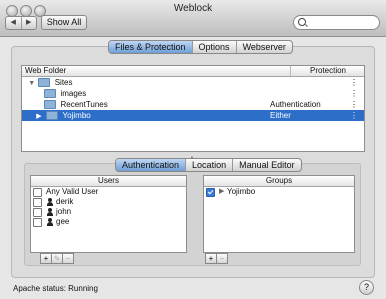 The width and height of the screenshot is (386, 299). Describe the element at coordinates (57, 258) in the screenshot. I see `users-button-bar: + ✎ −` at that location.